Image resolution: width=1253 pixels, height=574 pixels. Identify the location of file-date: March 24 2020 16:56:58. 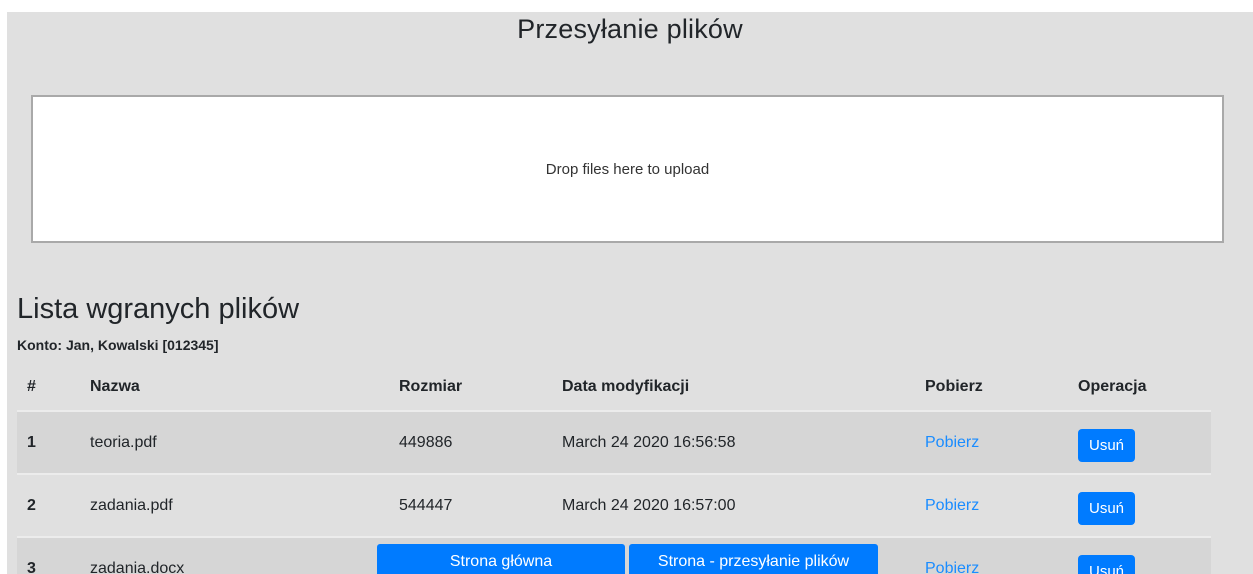
(649, 442).